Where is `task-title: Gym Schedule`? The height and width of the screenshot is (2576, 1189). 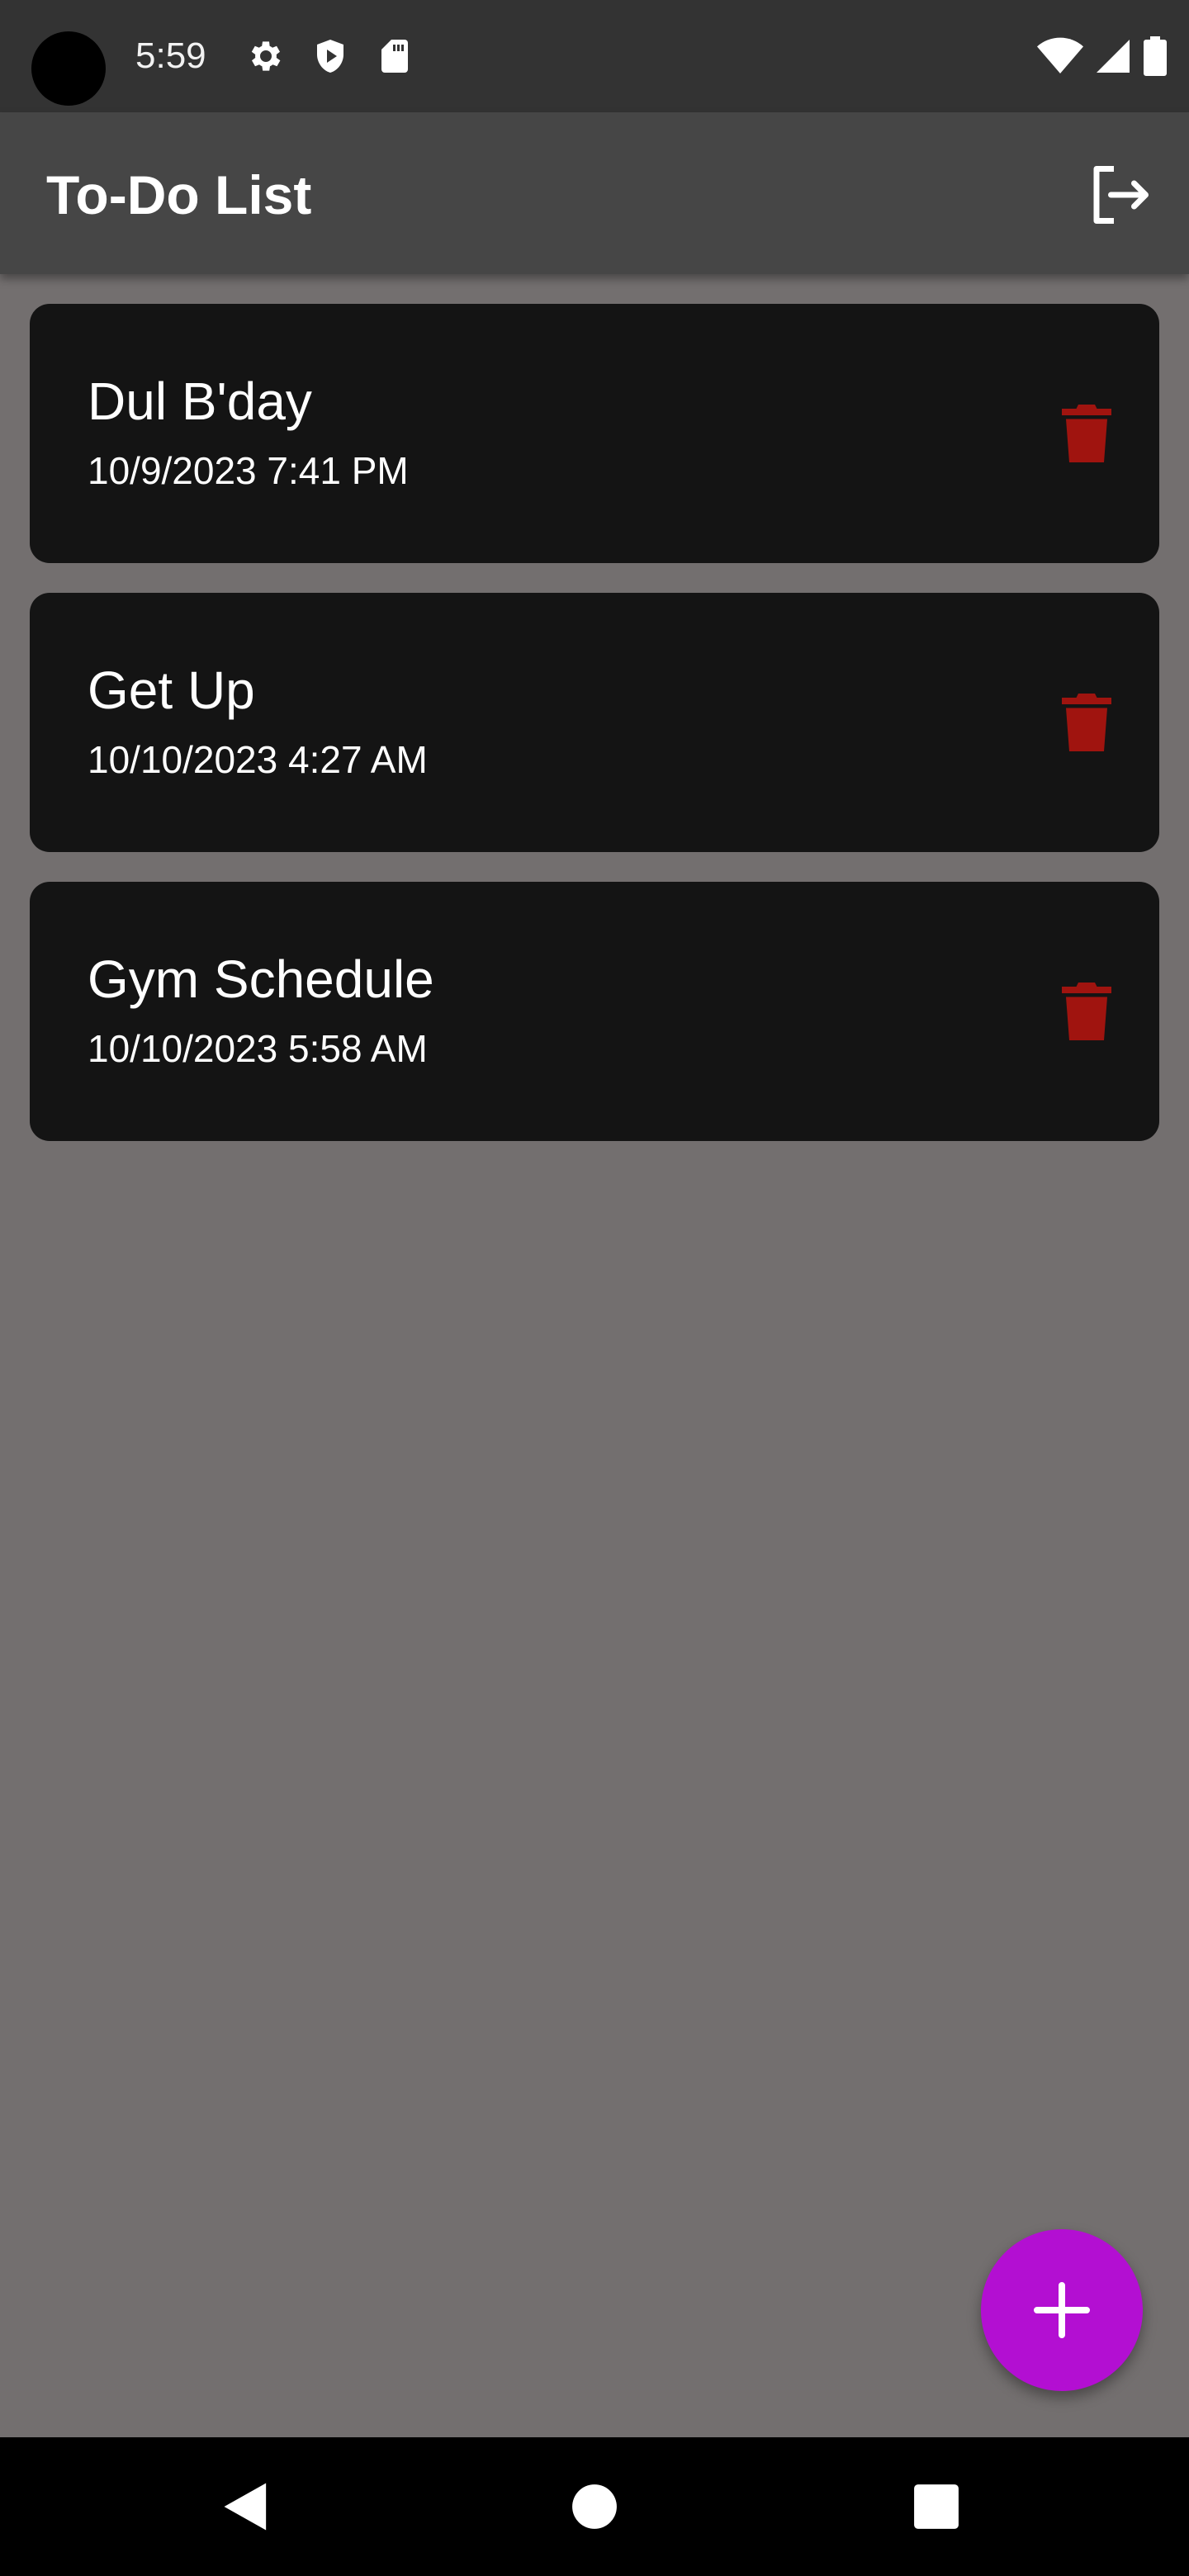
task-title: Gym Schedule is located at coordinates (261, 979).